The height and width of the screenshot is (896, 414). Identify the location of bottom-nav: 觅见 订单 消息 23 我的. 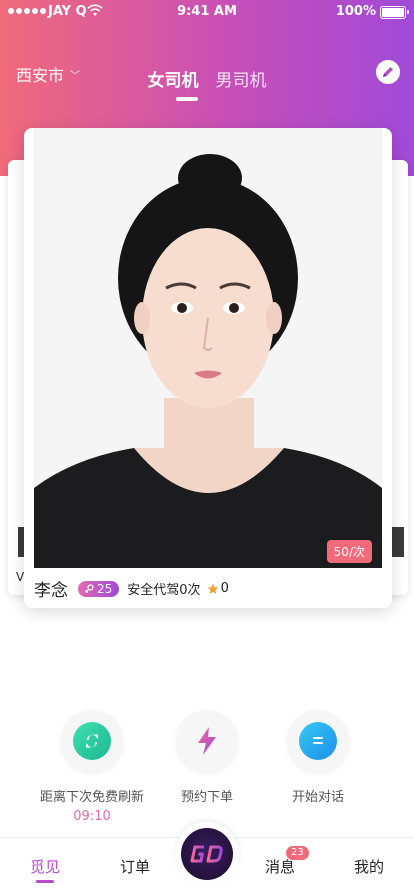
(207, 859).